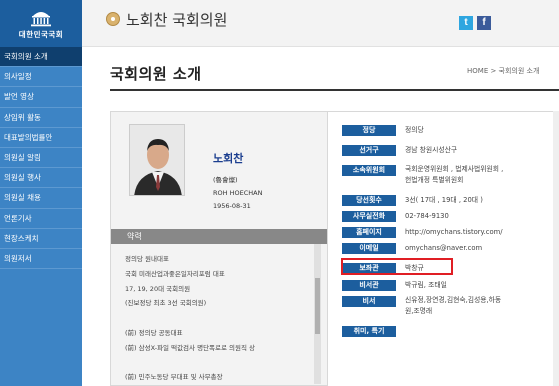  I want to click on info-label: 당선횟수, so click(369, 200).